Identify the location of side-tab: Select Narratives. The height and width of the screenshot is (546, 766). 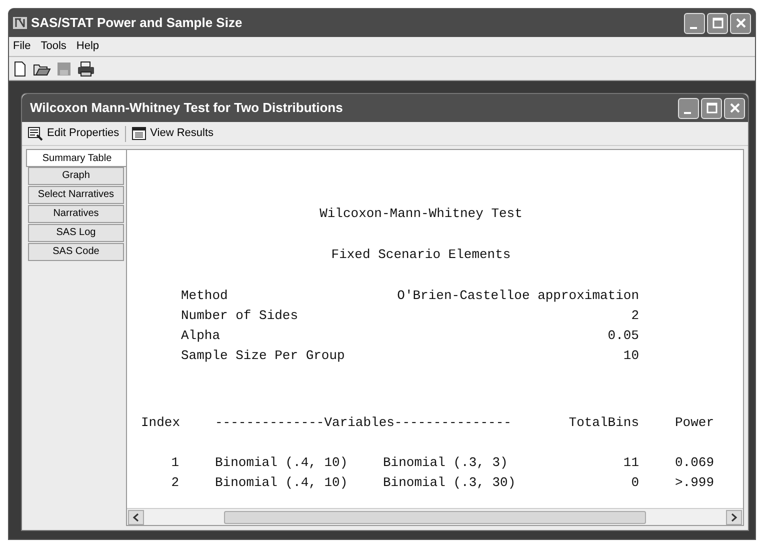
(76, 195).